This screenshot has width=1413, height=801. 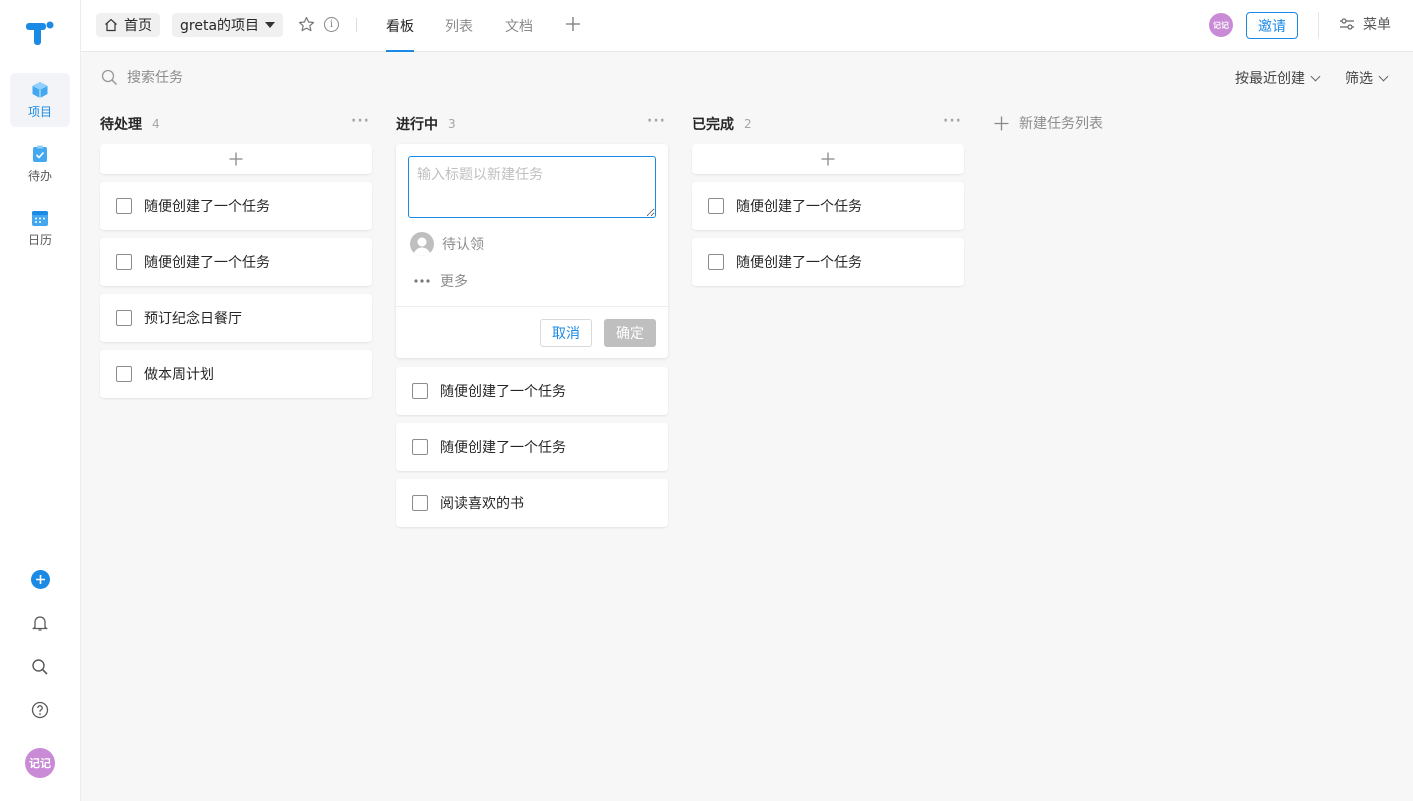 What do you see at coordinates (532, 187) in the screenshot?
I see `new-task-title-input` at bounding box center [532, 187].